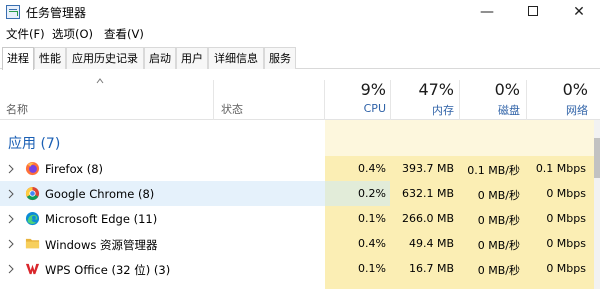 The width and height of the screenshot is (600, 289). I want to click on network-total-percent: 0%, so click(575, 89).